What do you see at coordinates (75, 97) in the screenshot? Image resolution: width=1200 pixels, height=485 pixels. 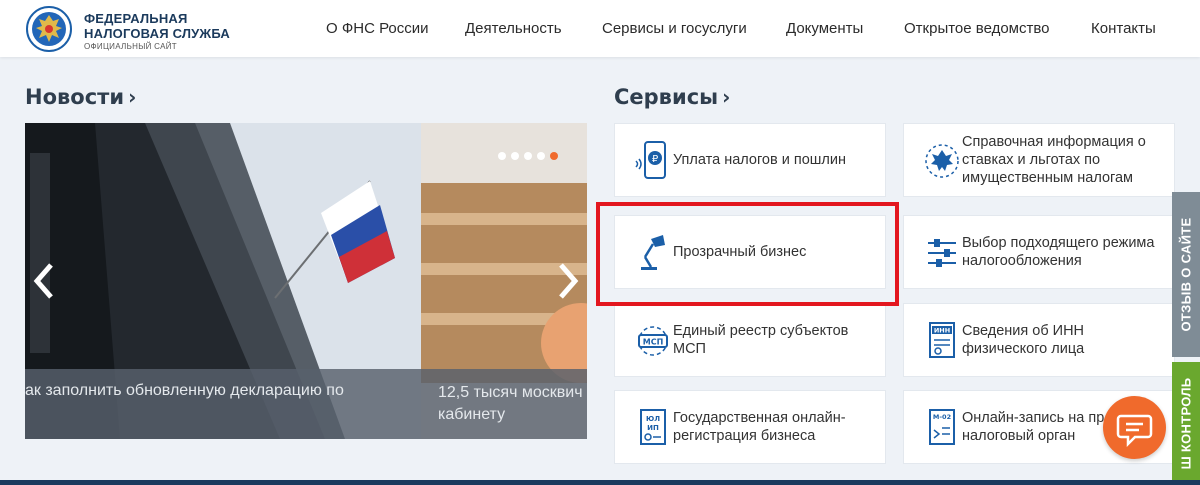 I see `news-title: Новости` at bounding box center [75, 97].